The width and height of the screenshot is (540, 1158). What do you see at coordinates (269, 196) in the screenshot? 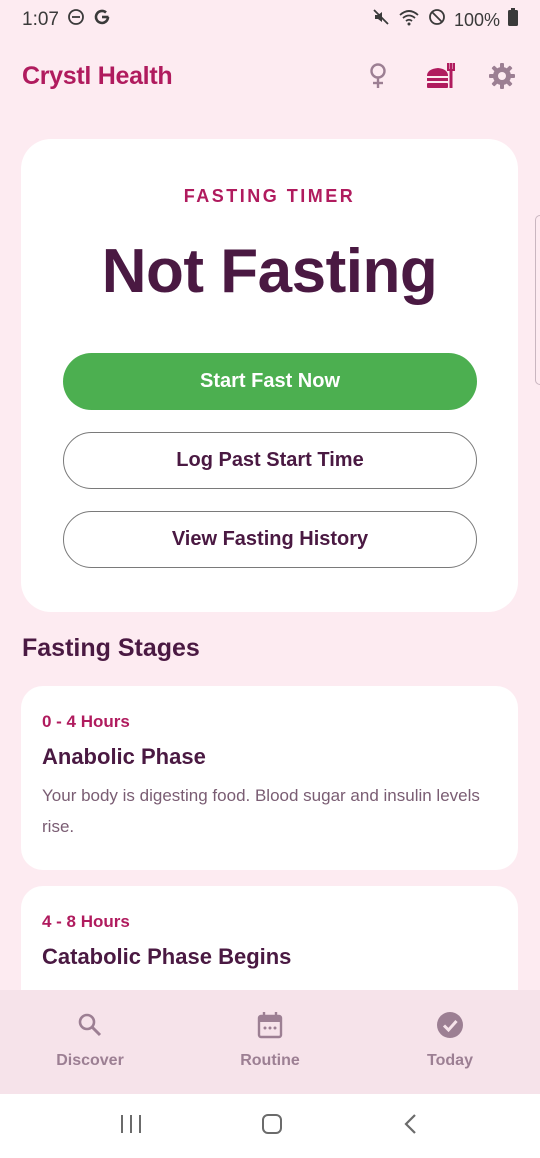
I see `timer-label: FASTING TIMER` at bounding box center [269, 196].